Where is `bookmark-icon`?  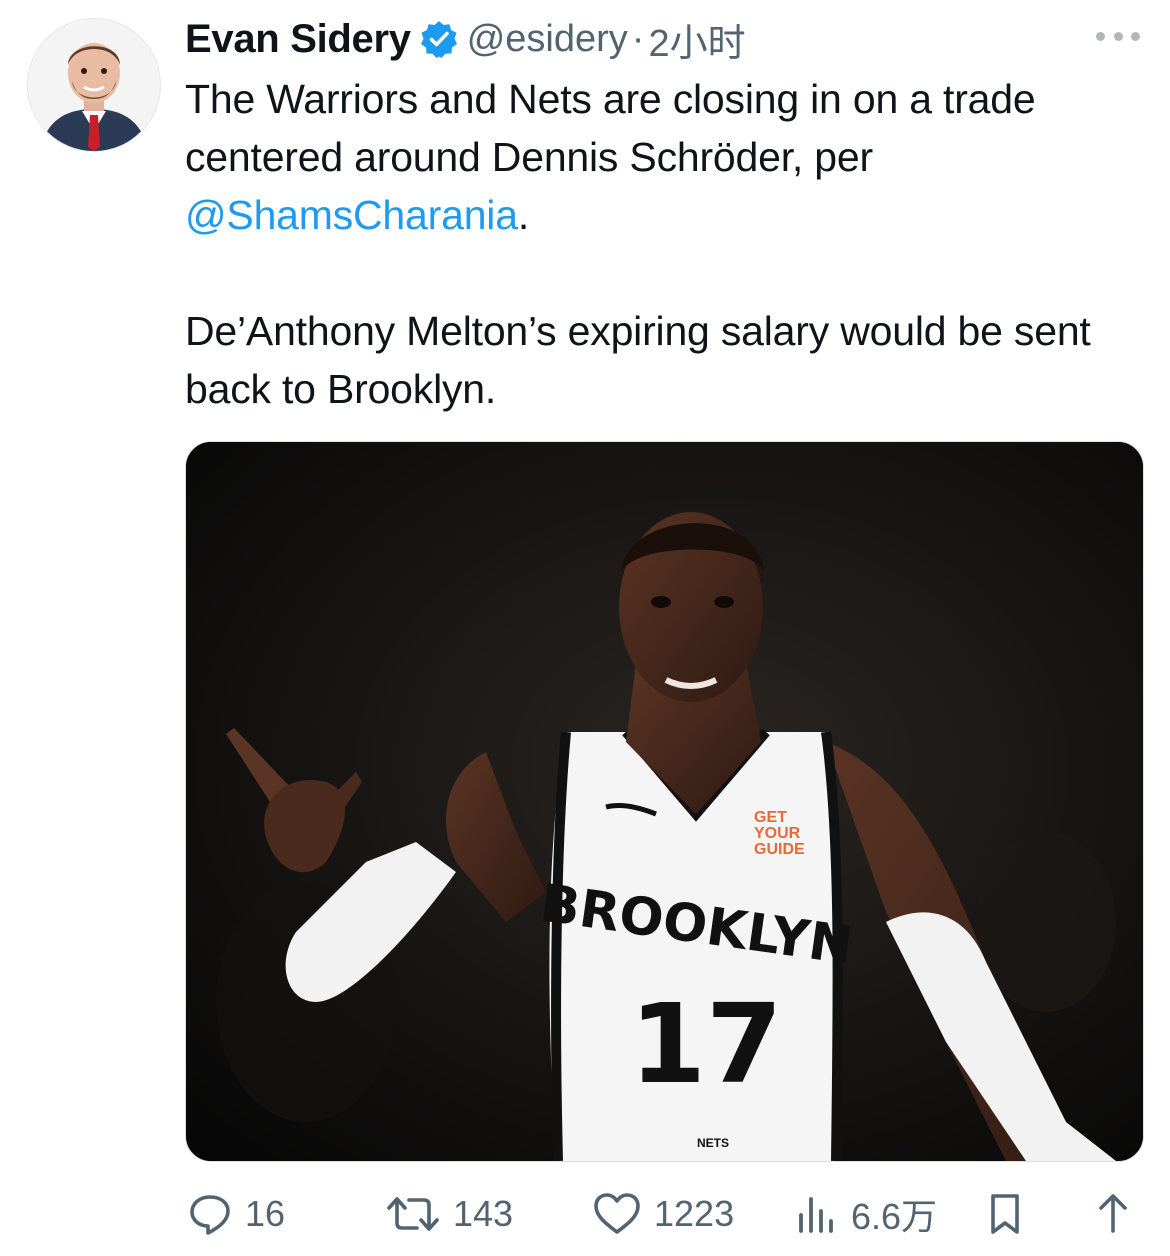 bookmark-icon is located at coordinates (1005, 1214).